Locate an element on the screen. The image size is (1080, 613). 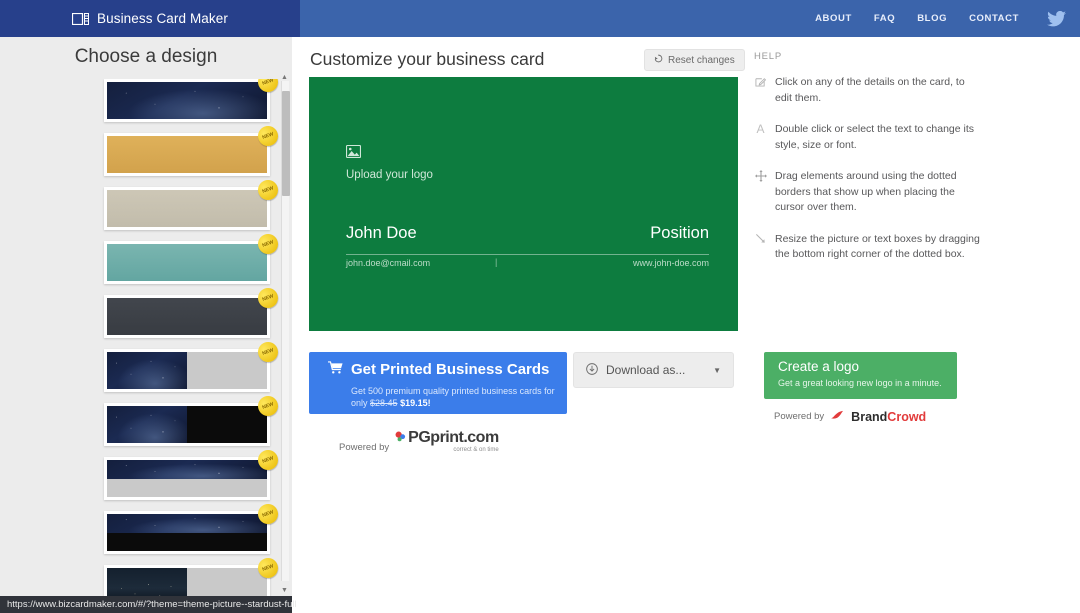
twitter-icon is located at coordinates (1056, 18).